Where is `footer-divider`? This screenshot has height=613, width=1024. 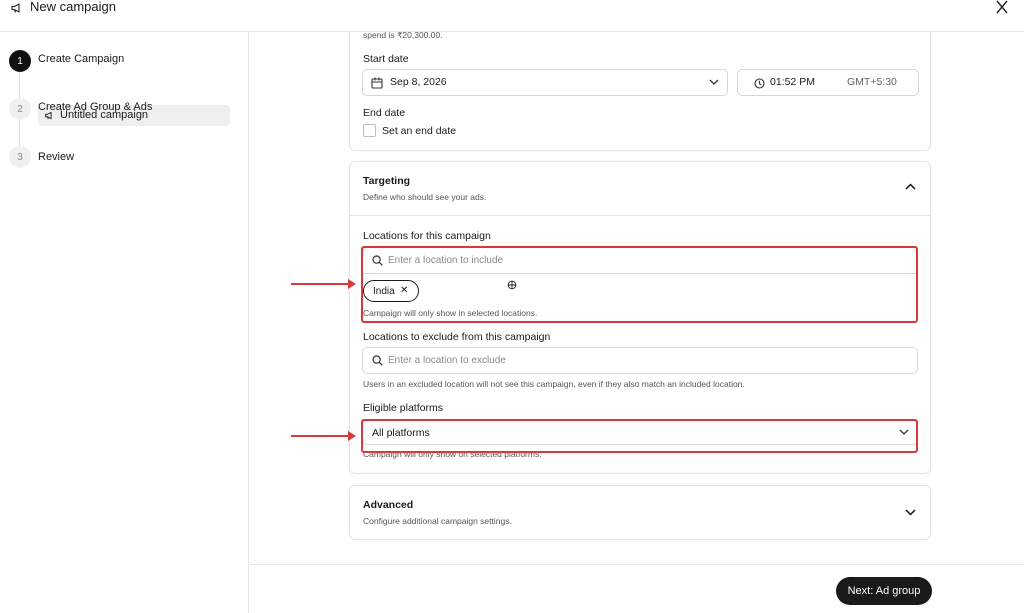 footer-divider is located at coordinates (637, 564).